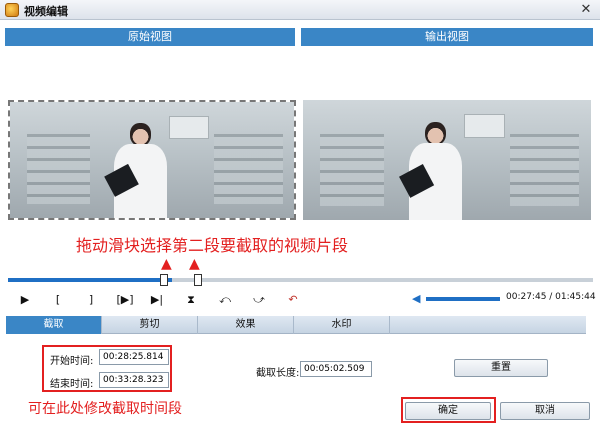  Describe the element at coordinates (545, 411) in the screenshot. I see `cancel-button: 取消` at that location.